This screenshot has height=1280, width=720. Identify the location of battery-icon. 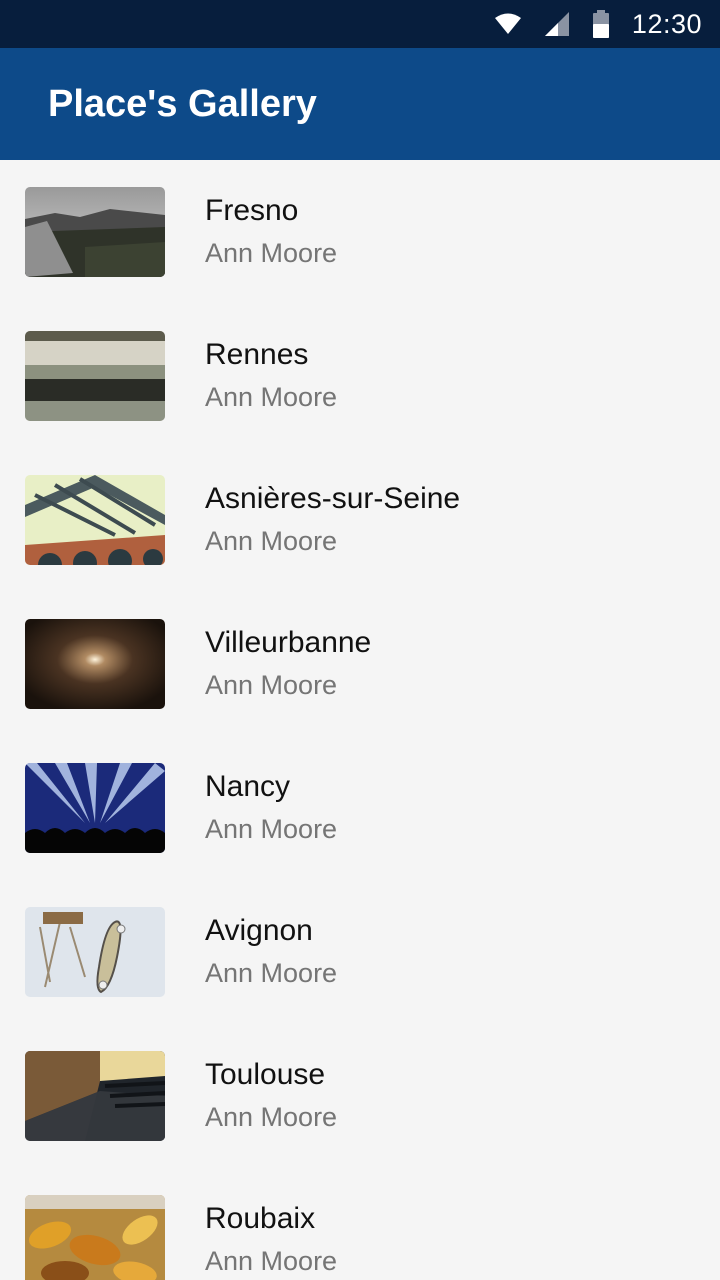
(601, 24).